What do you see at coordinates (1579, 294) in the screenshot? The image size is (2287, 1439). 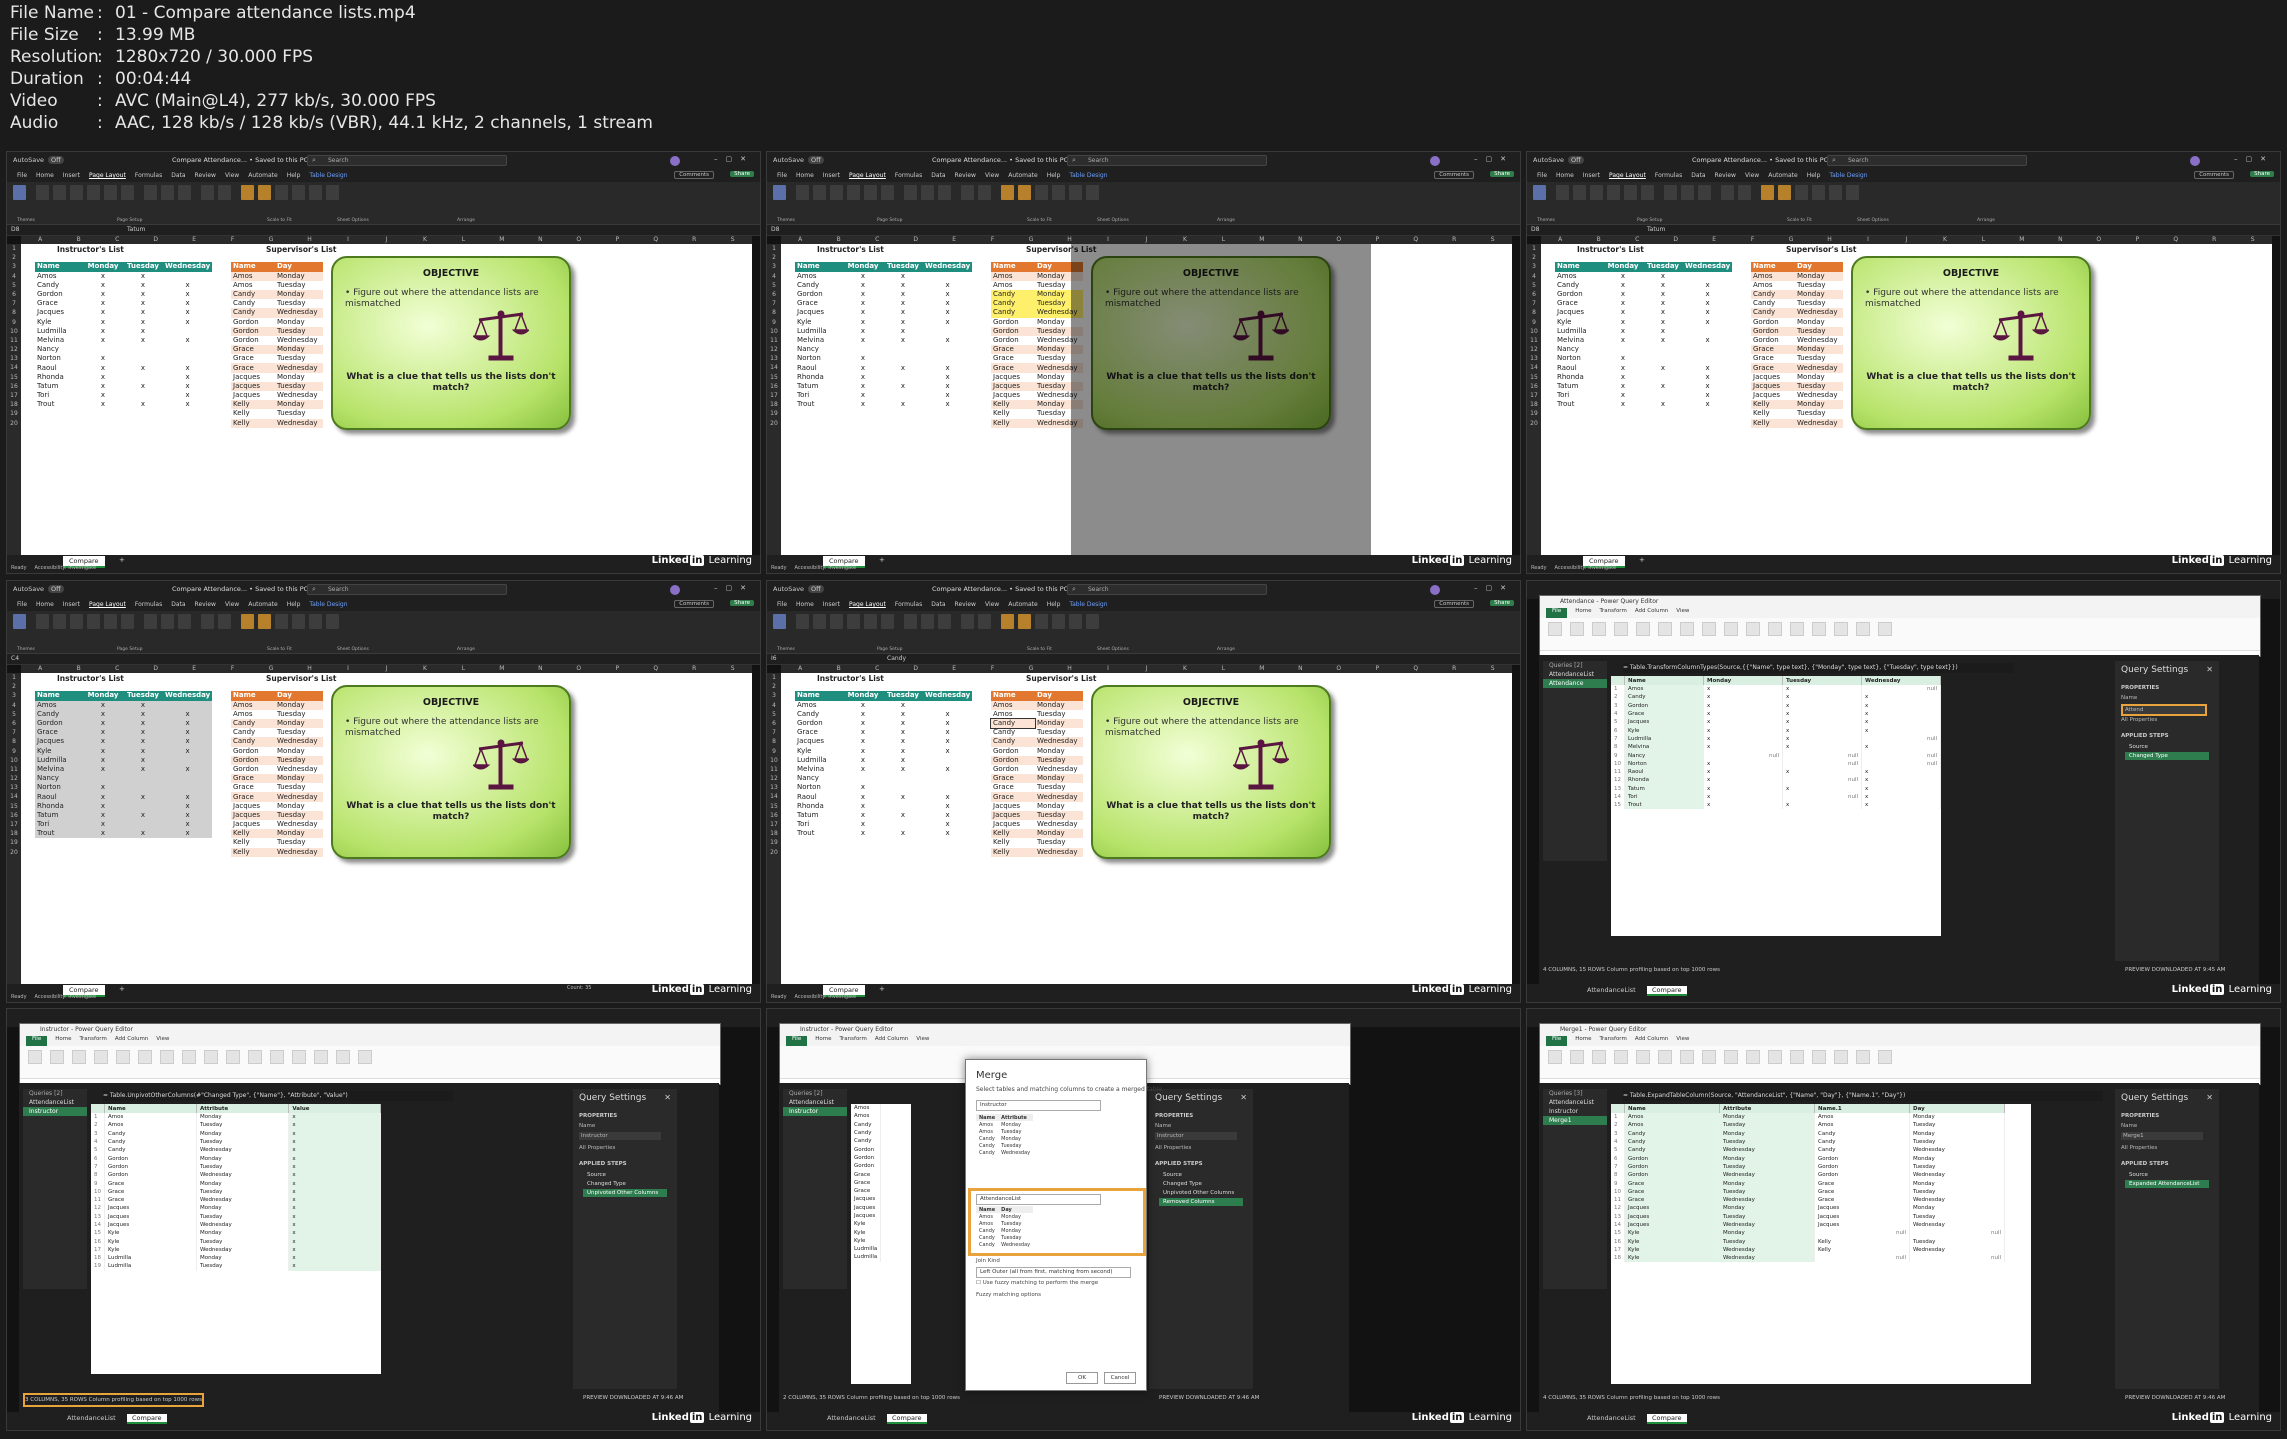 I see `instructor-cell: Gordon` at bounding box center [1579, 294].